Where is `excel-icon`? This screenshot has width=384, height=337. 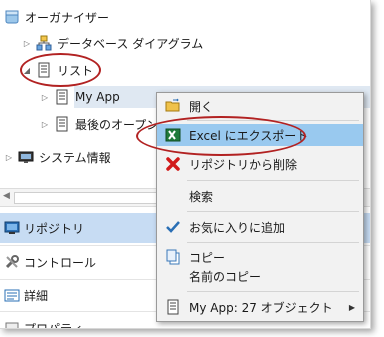
excel-icon is located at coordinates (173, 135).